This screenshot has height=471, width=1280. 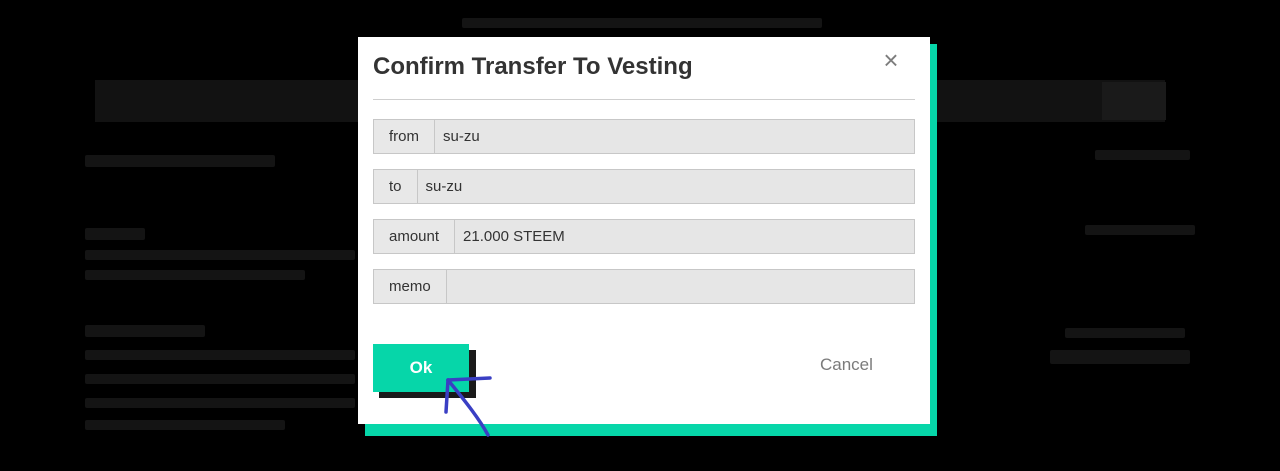 What do you see at coordinates (891, 60) in the screenshot?
I see `close-icon: ×` at bounding box center [891, 60].